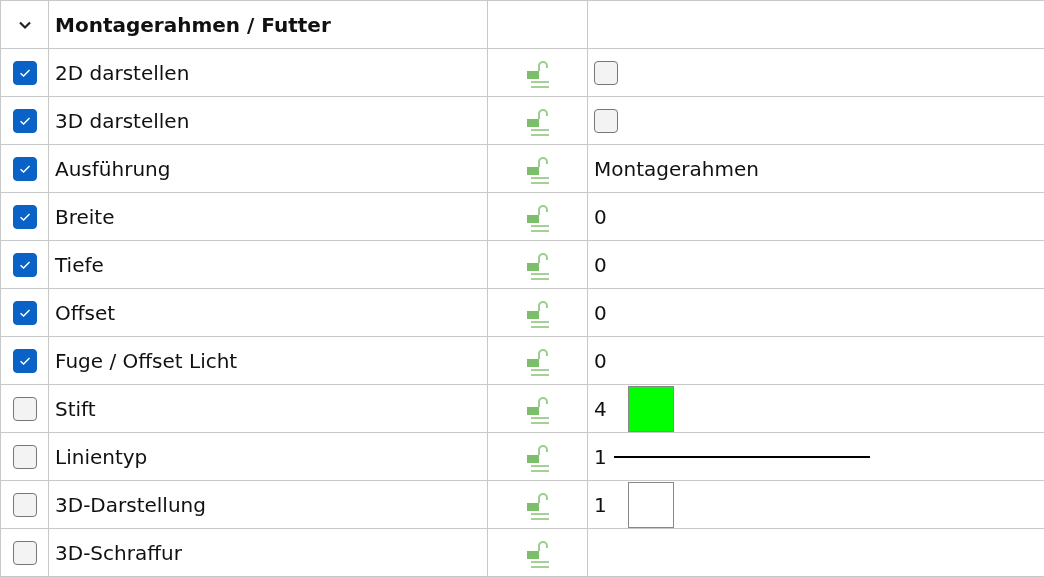  Describe the element at coordinates (75, 408) in the screenshot. I see `property-label: Stift` at that location.